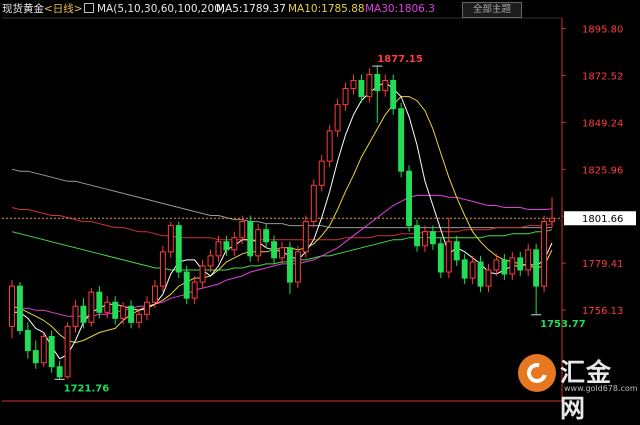 The width and height of the screenshot is (640, 425). Describe the element at coordinates (602, 170) in the screenshot. I see `y-tick-label-3: 1825.96` at that location.